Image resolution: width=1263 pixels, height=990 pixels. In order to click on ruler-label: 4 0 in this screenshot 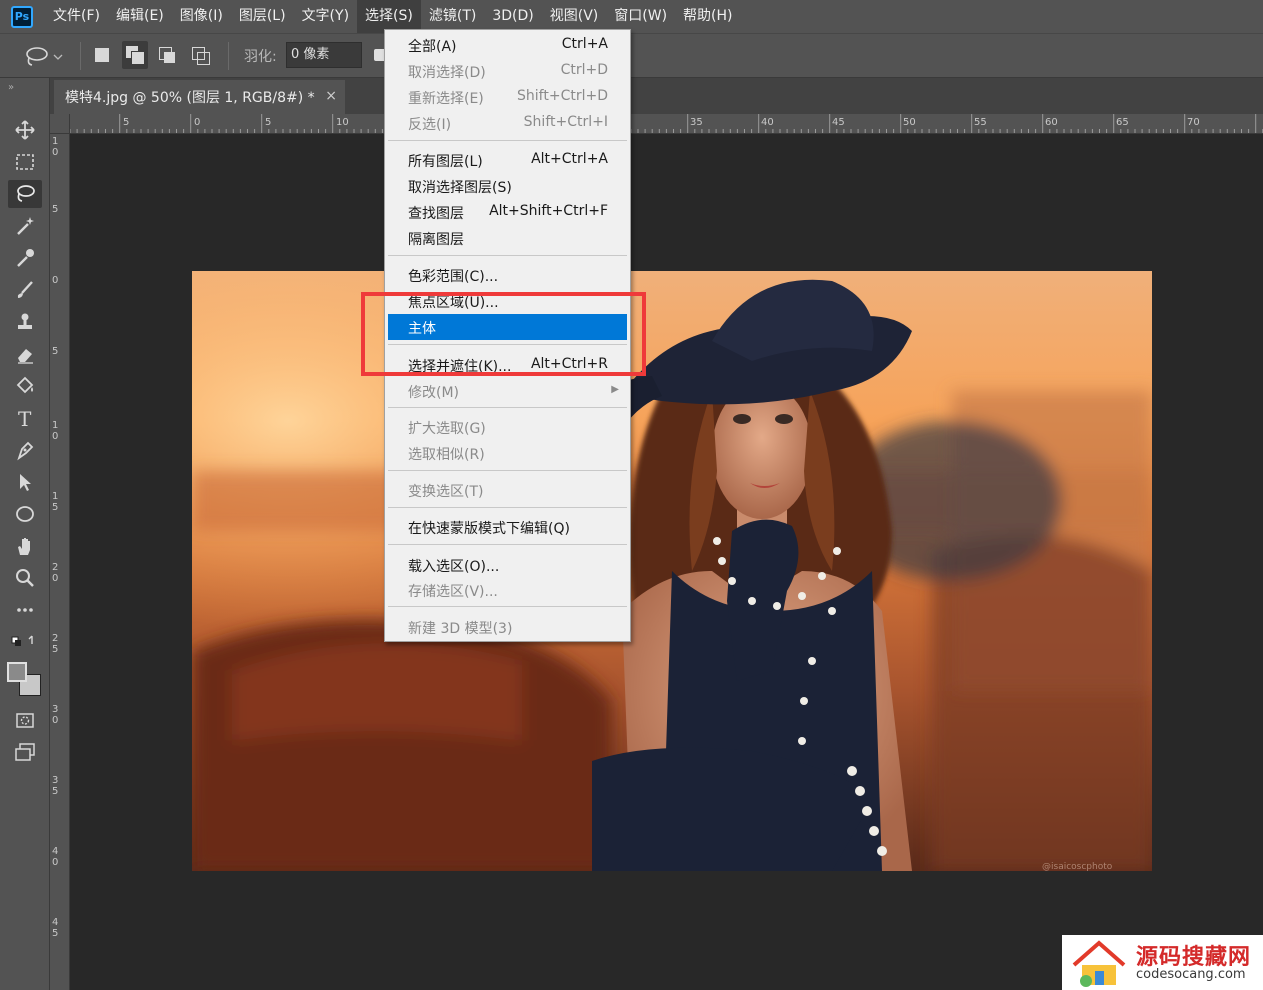, I will do `click(55, 857)`.